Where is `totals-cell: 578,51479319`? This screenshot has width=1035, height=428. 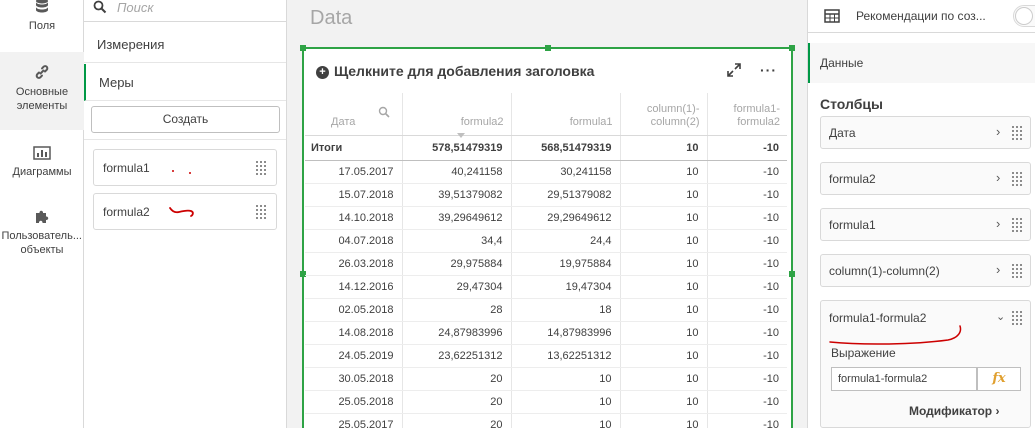
totals-cell: 578,51479319 is located at coordinates (457, 148).